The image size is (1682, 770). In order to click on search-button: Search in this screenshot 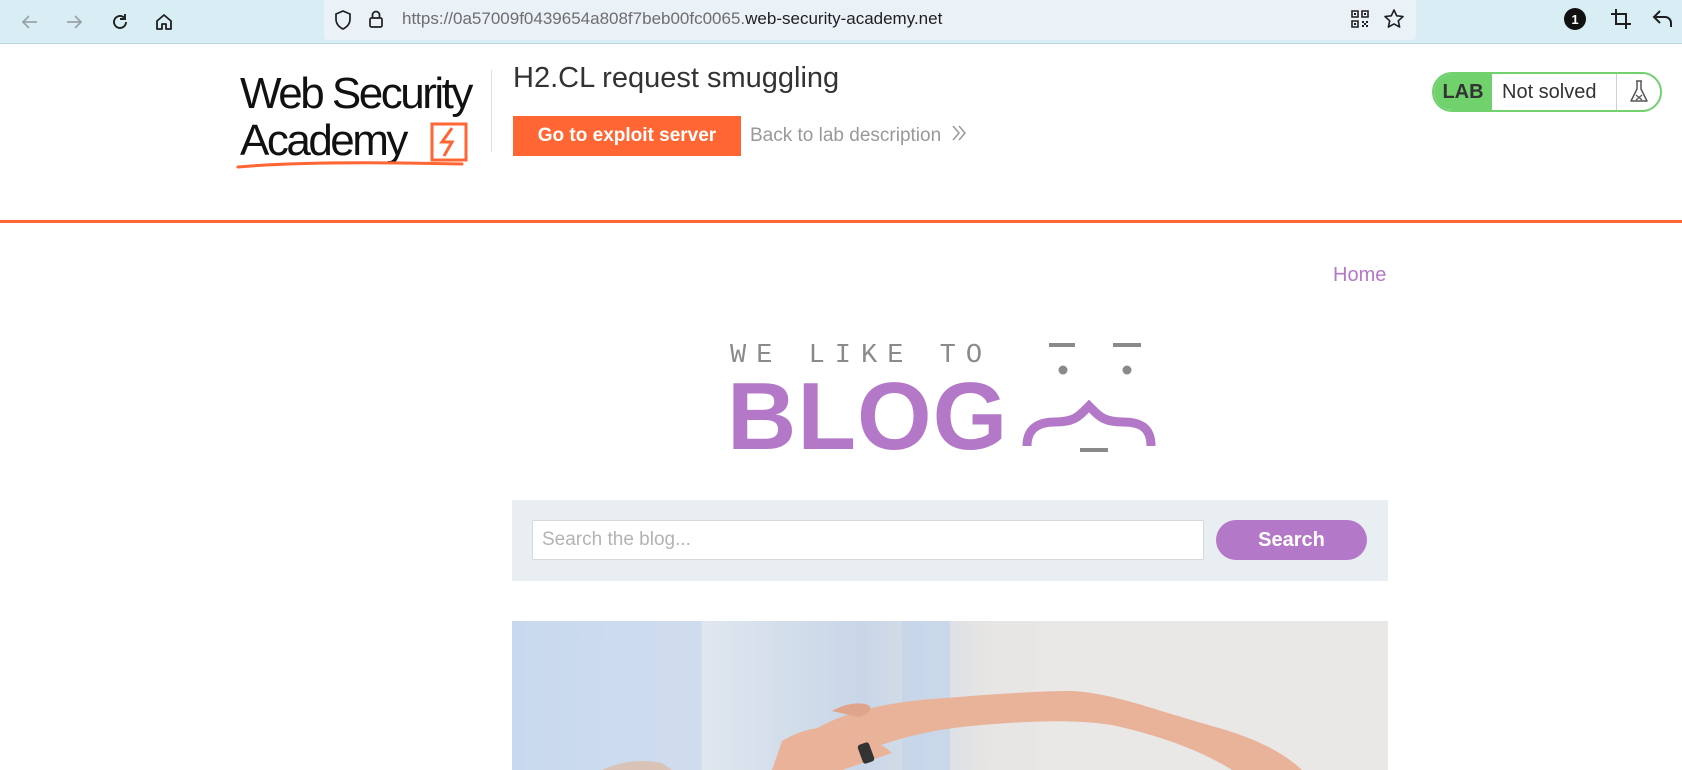, I will do `click(1291, 540)`.